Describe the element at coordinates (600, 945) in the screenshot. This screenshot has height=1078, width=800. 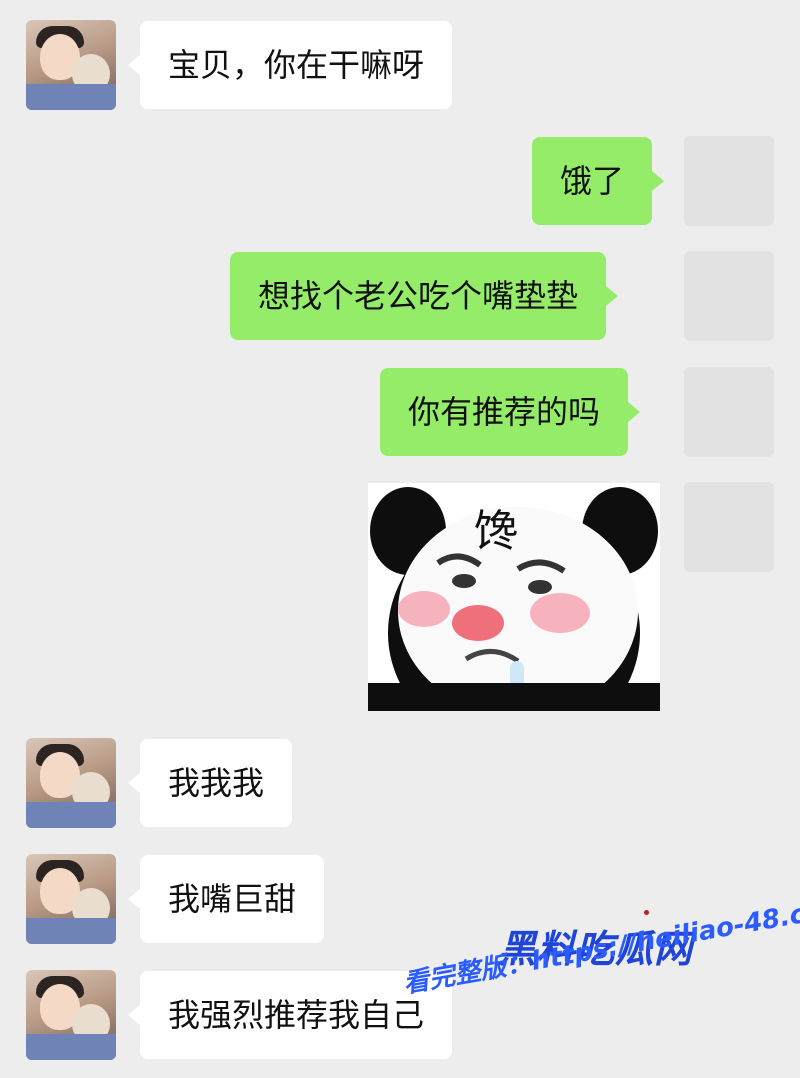
I see `watermark-url: 看完整版：https://heiliao-48.com` at that location.